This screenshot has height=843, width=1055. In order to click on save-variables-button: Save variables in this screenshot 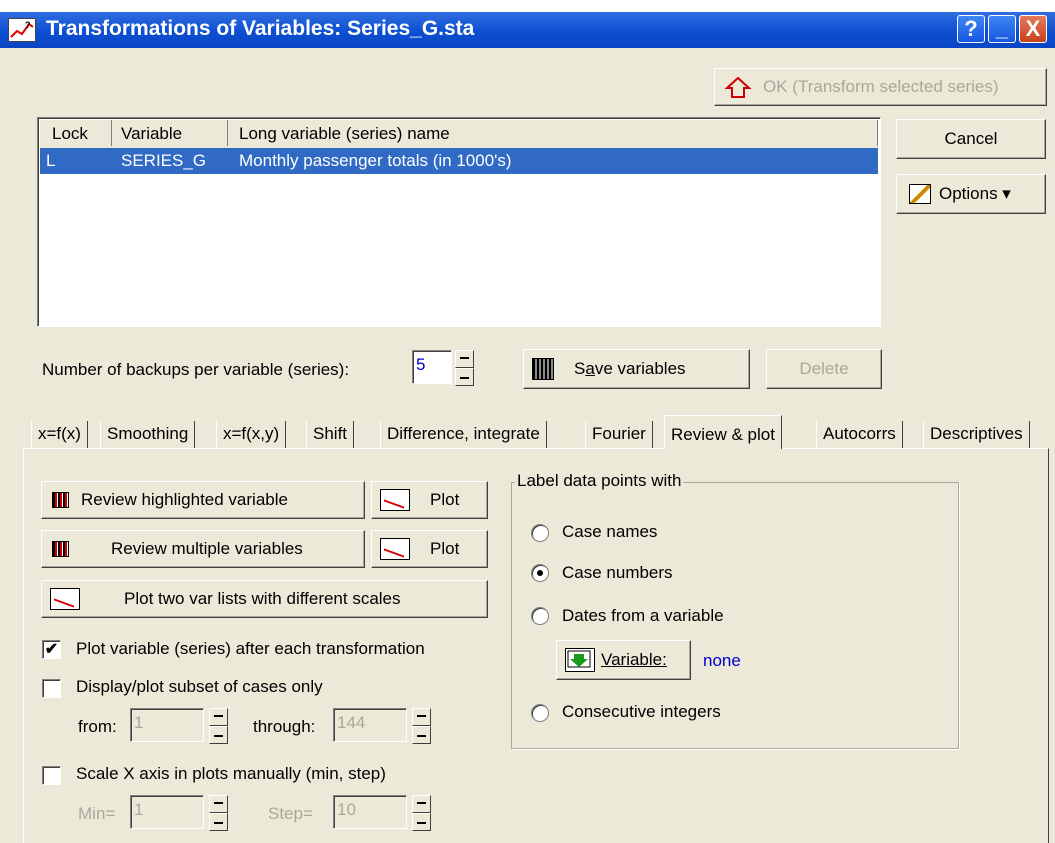, I will do `click(636, 369)`.